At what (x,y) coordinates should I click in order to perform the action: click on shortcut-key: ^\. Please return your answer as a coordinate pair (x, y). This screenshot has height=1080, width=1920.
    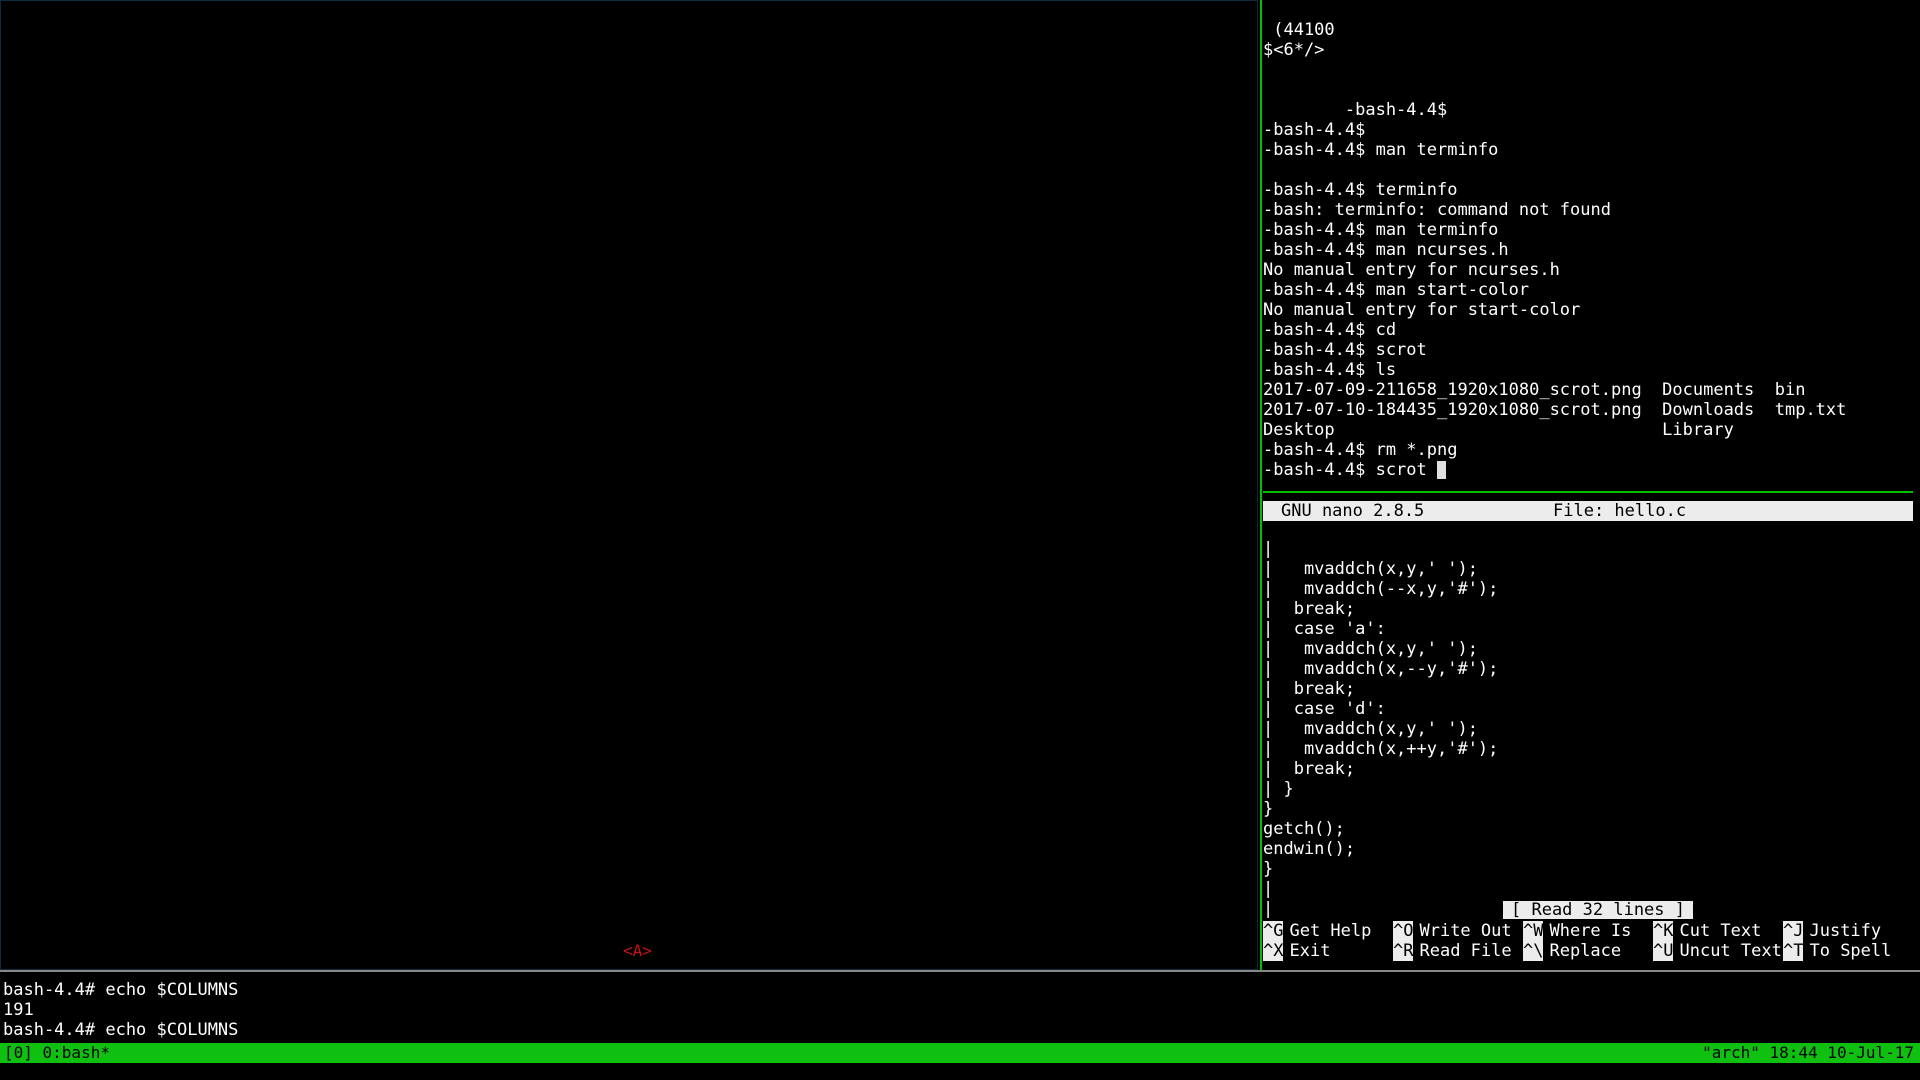
    Looking at the image, I should click on (1533, 951).